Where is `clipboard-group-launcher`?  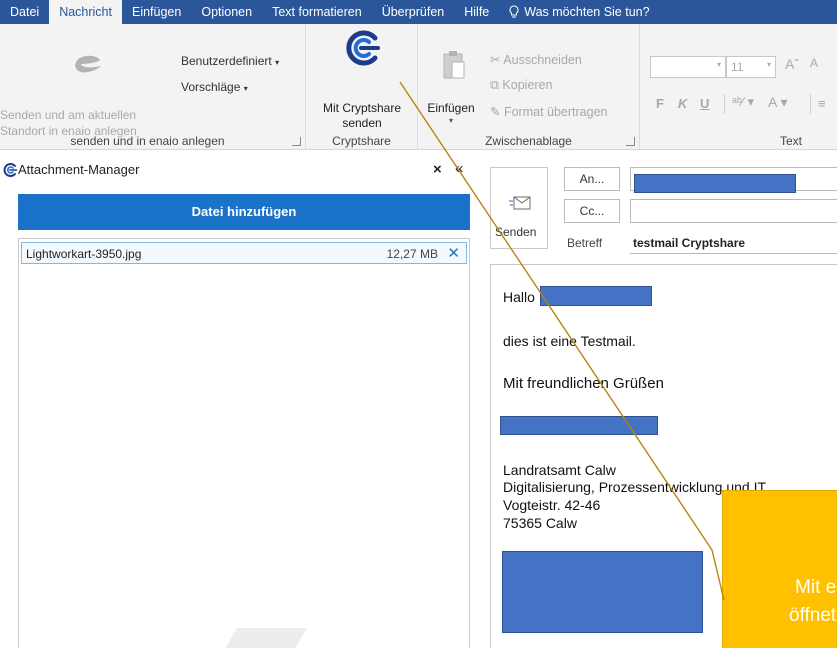
clipboard-group-launcher is located at coordinates (630, 141).